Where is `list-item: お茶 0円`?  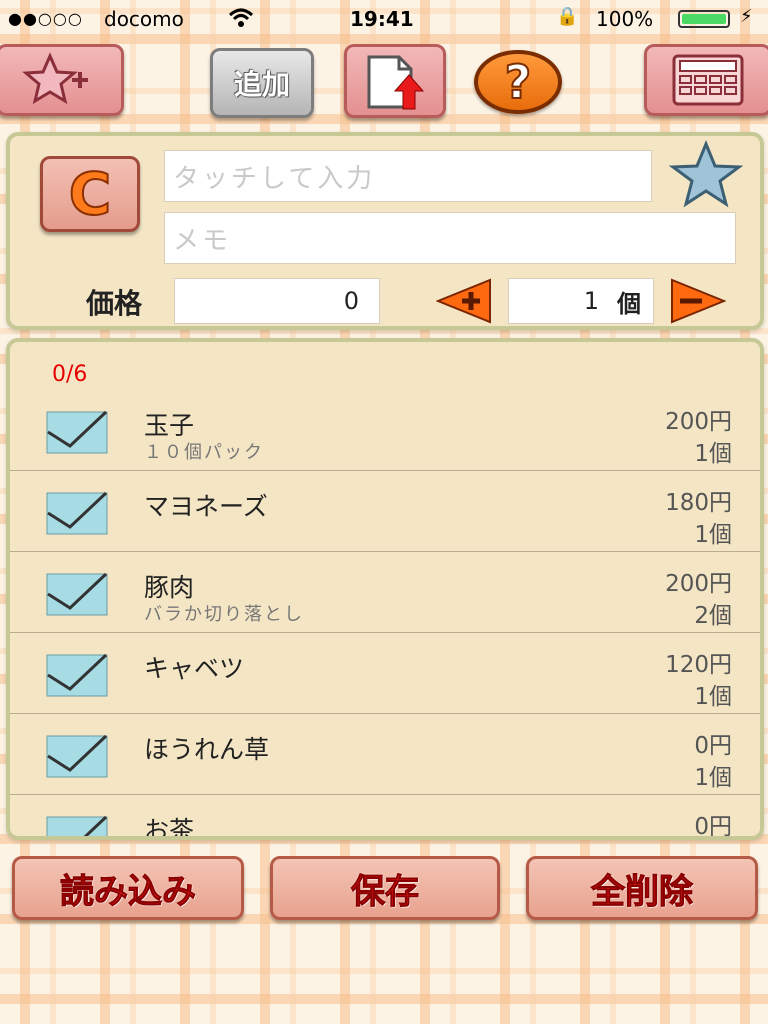 list-item: お茶 0円 is located at coordinates (385, 817).